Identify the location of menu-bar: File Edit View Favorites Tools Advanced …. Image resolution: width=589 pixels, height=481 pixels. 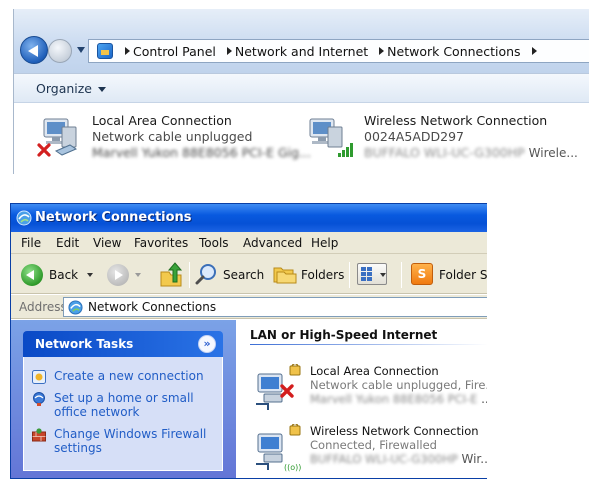
(249, 243).